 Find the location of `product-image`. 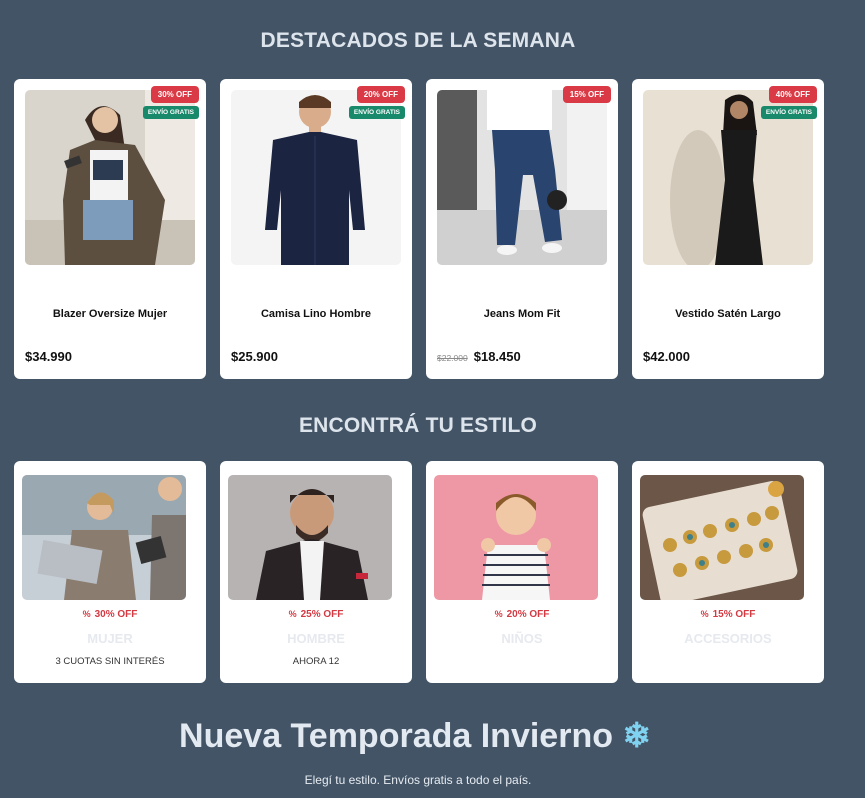

product-image is located at coordinates (522, 177).